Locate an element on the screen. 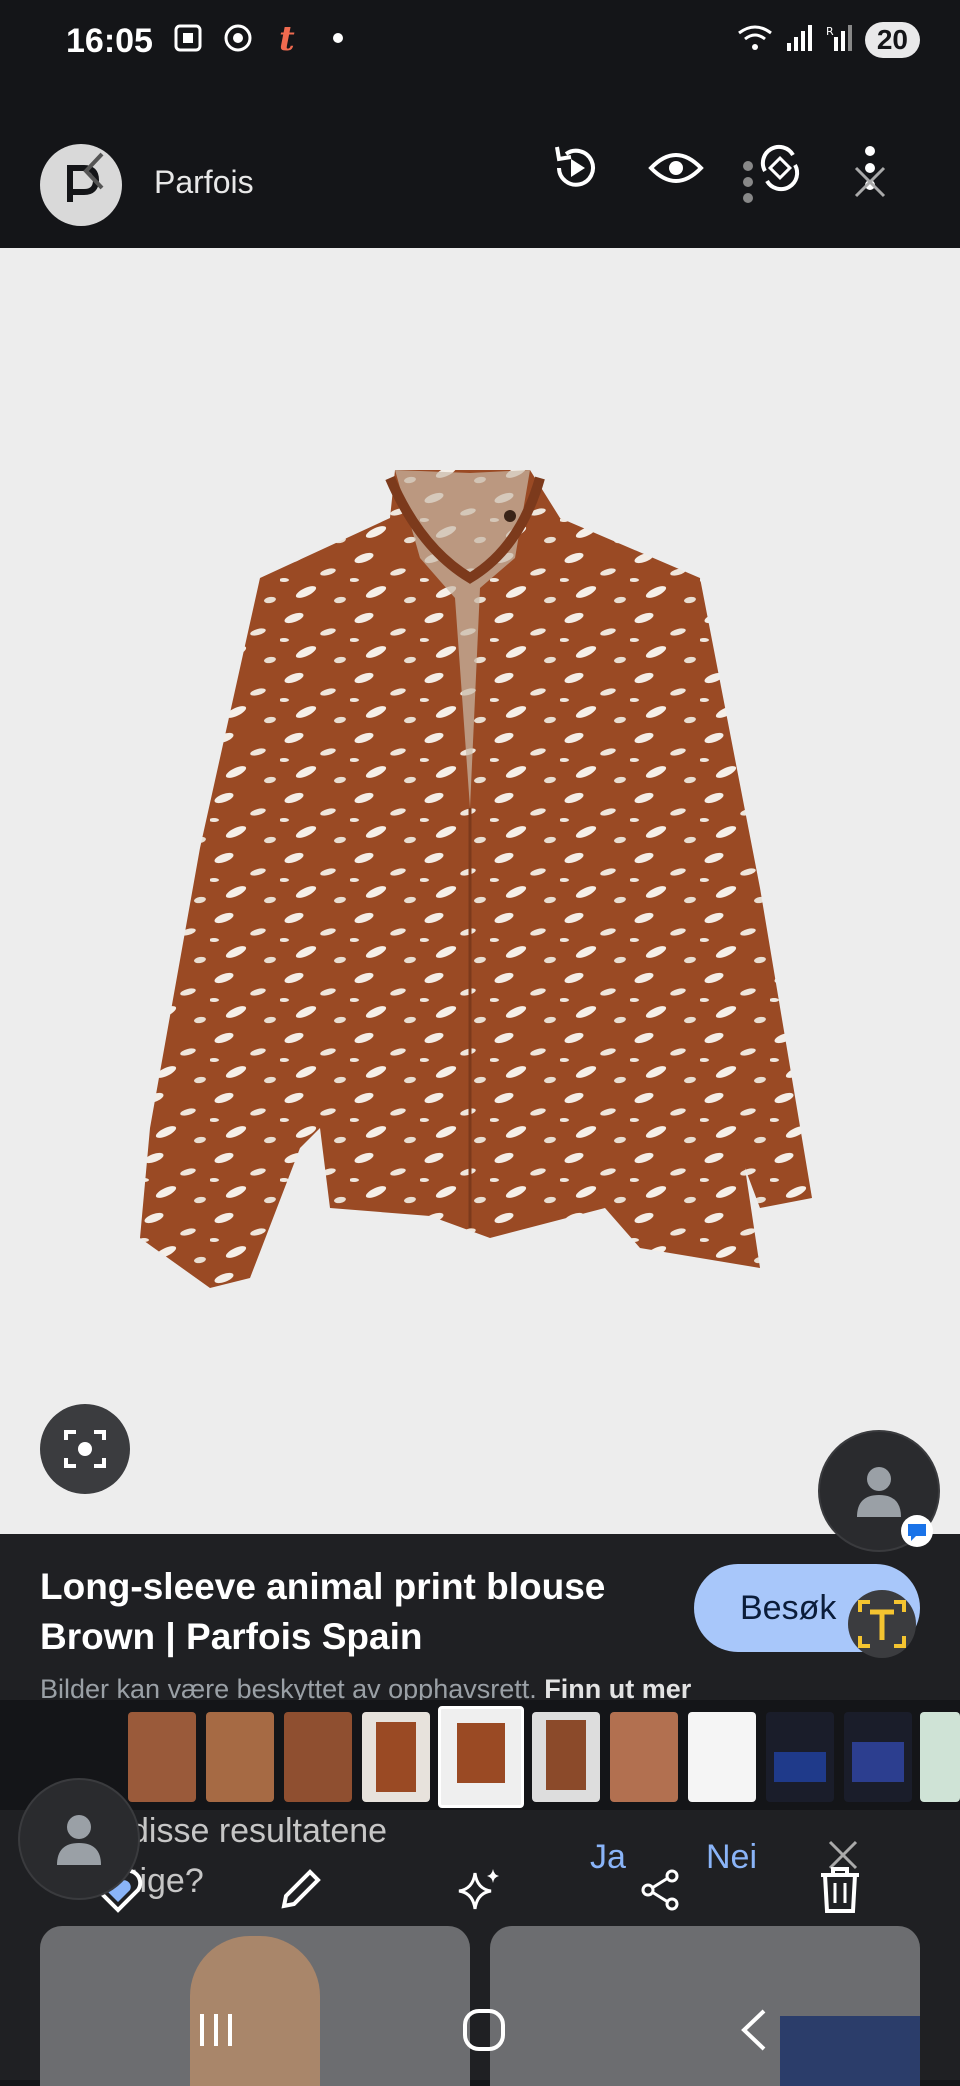  status-system-icons: R 20 is located at coordinates (827, 40).